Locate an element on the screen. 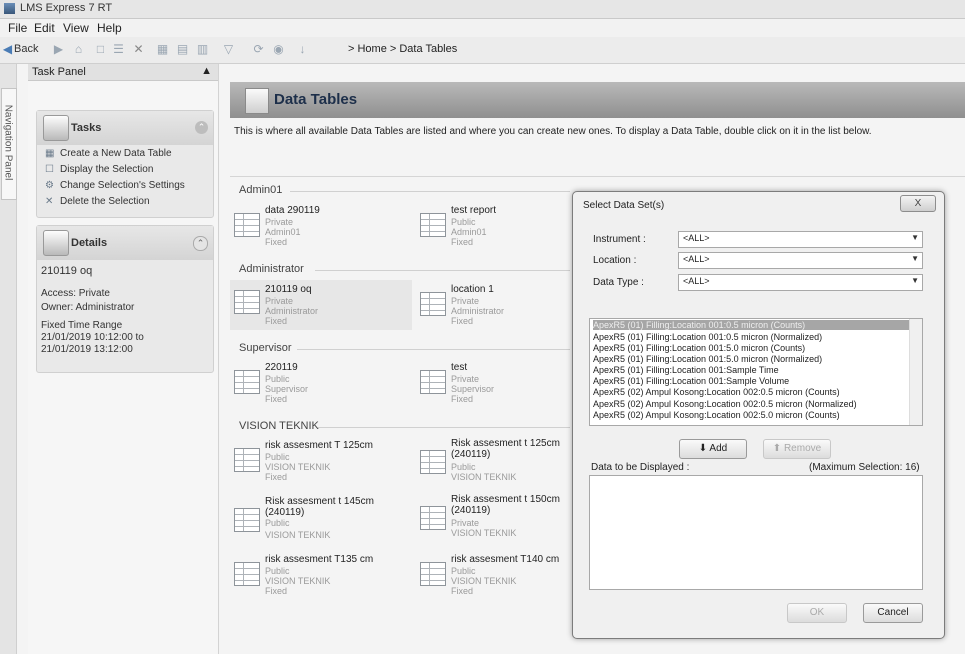 The image size is (965, 654). group-vision-teknik: VISION TEKNIK is located at coordinates (279, 426).